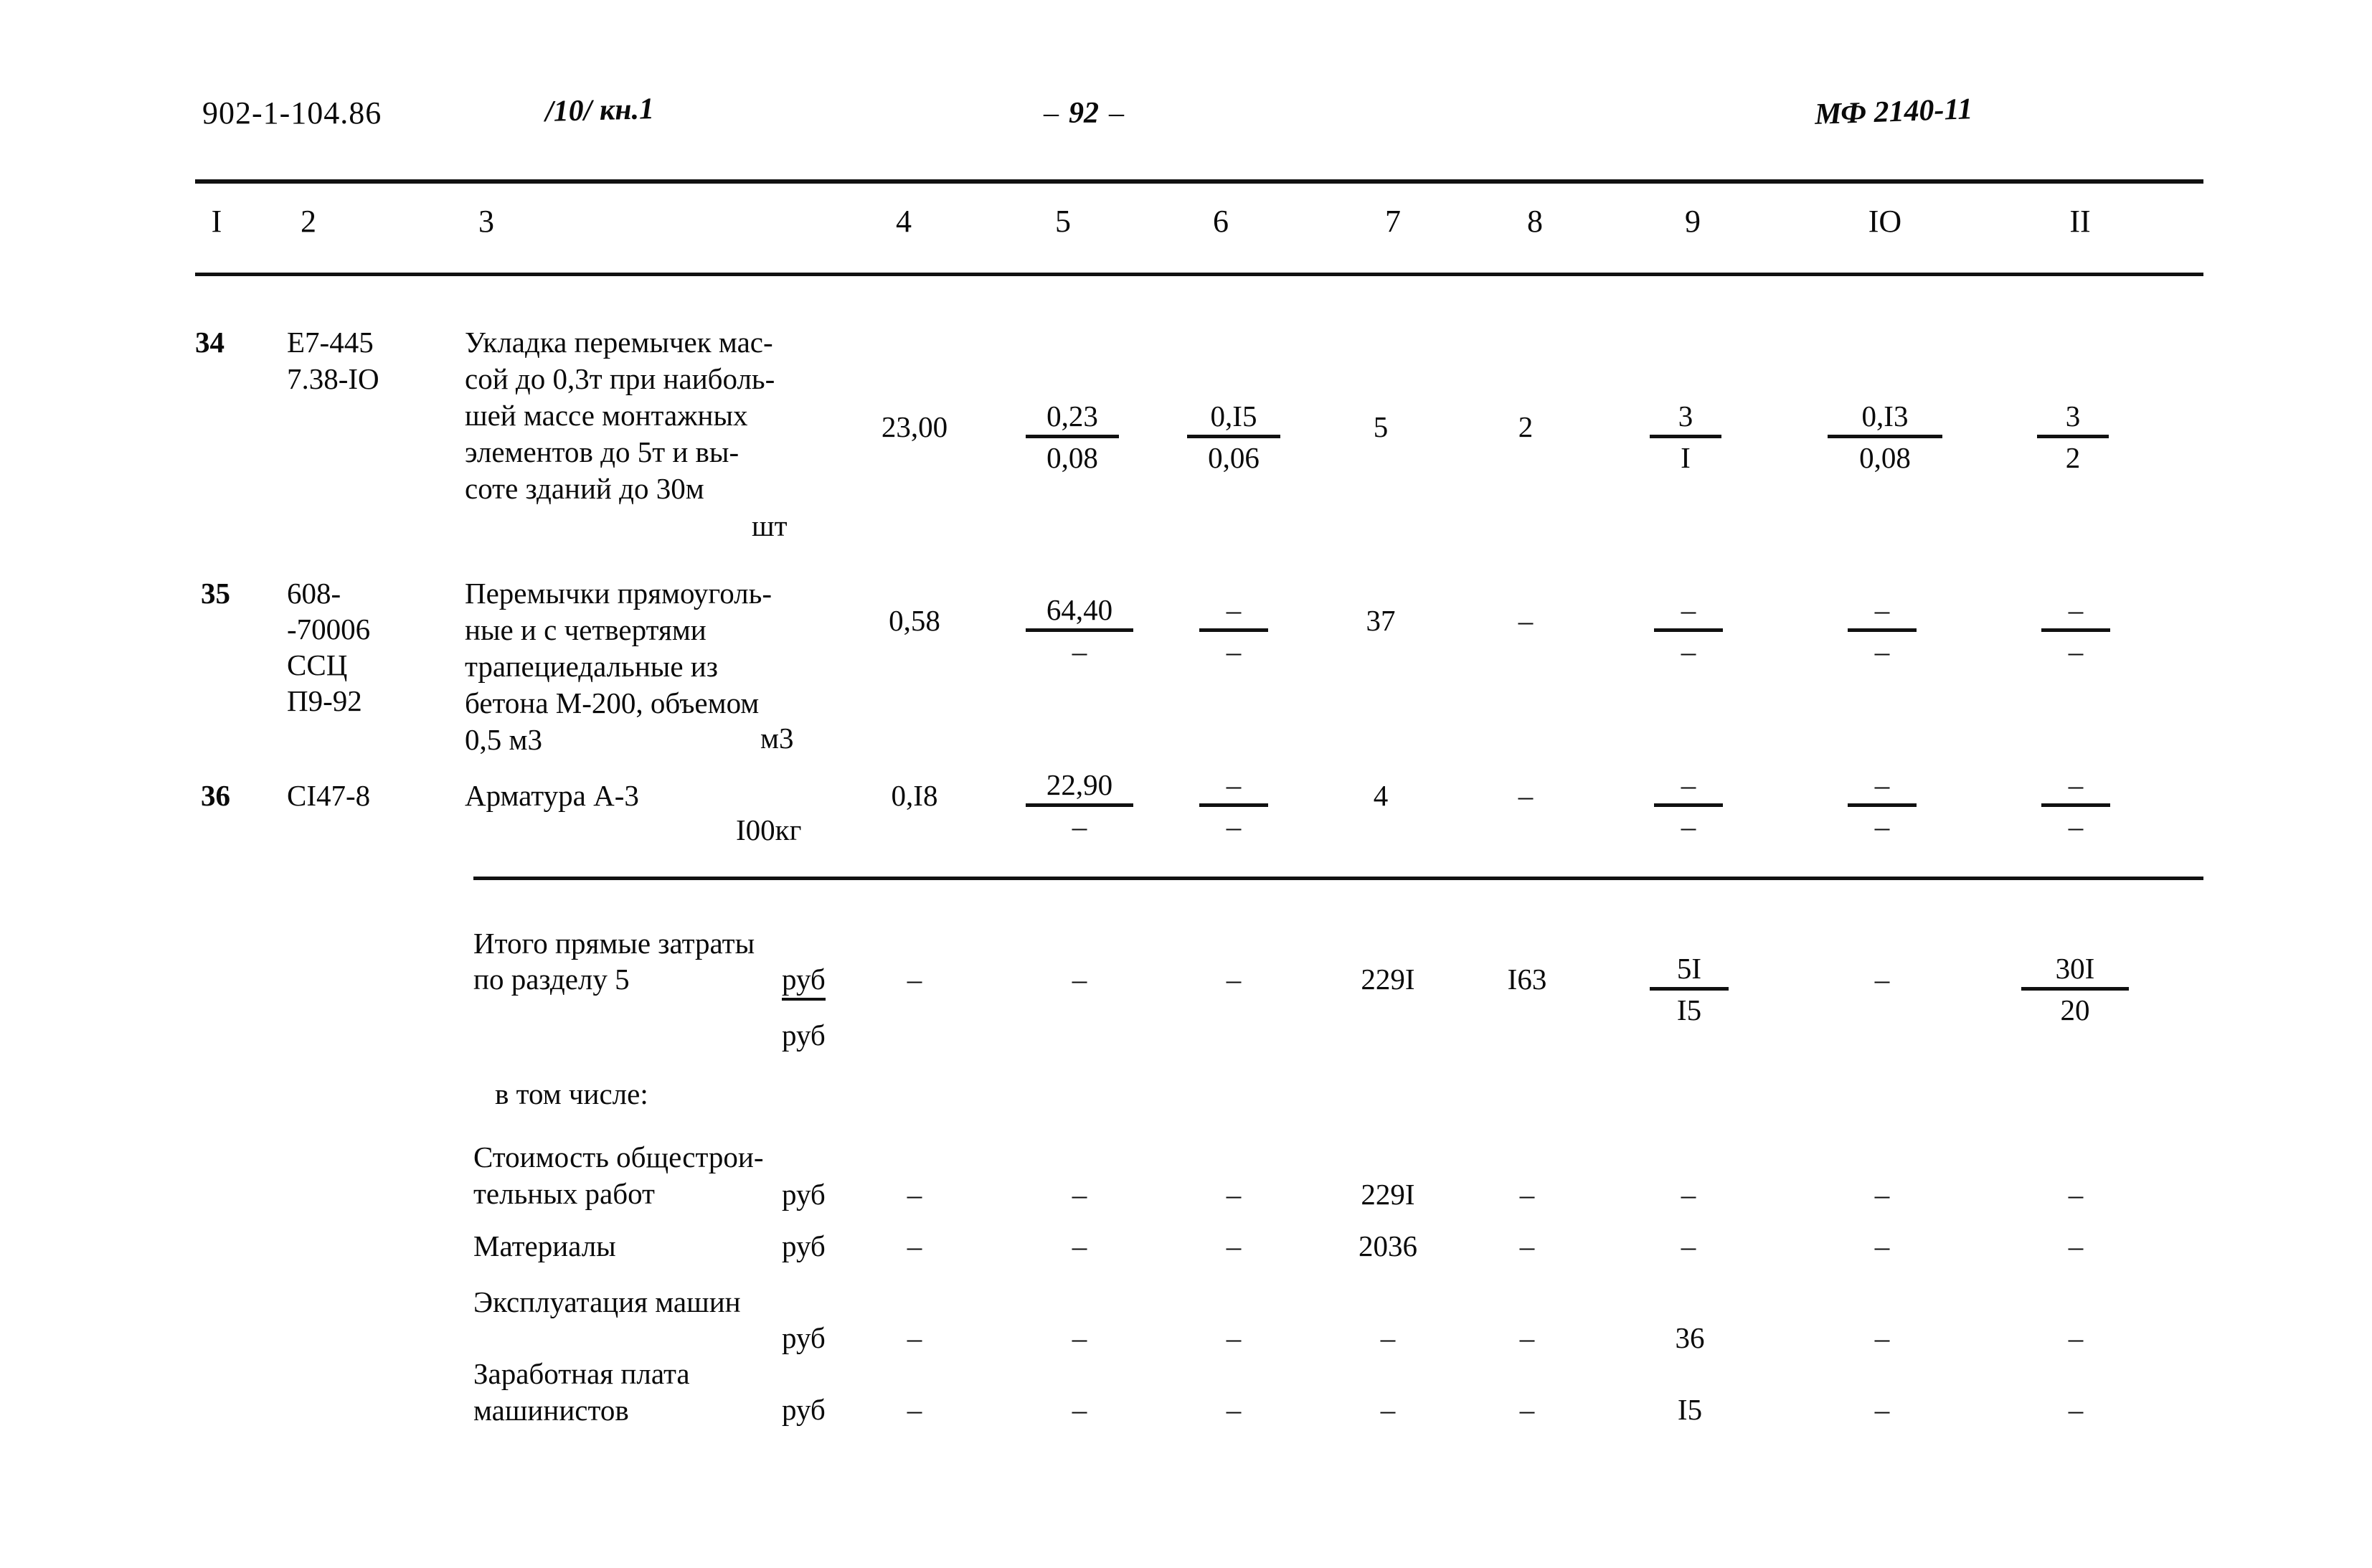 This screenshot has height=1568, width=2372. What do you see at coordinates (551, 979) in the screenshot?
I see `totals-label-line-2: по разделу 5` at bounding box center [551, 979].